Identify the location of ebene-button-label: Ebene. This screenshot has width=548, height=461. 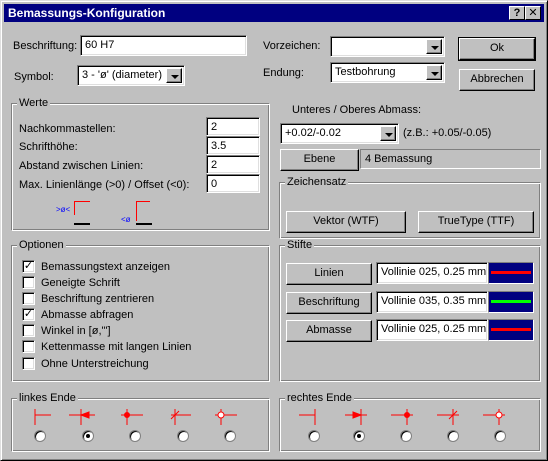
(319, 159).